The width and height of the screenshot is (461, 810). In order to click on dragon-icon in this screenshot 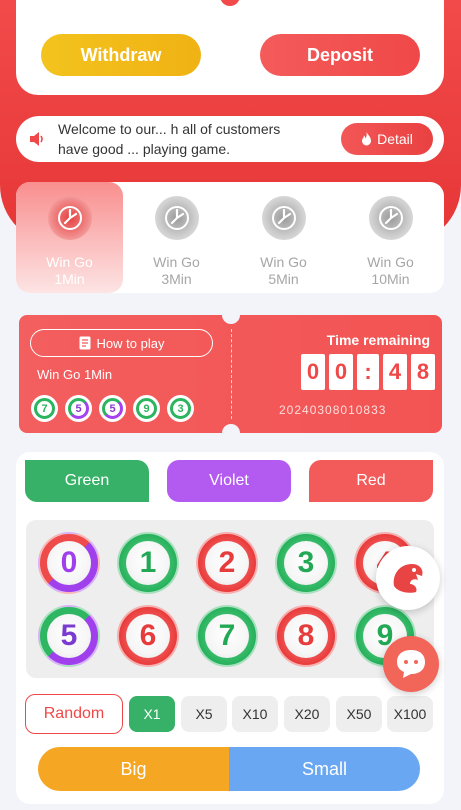, I will do `click(408, 578)`.